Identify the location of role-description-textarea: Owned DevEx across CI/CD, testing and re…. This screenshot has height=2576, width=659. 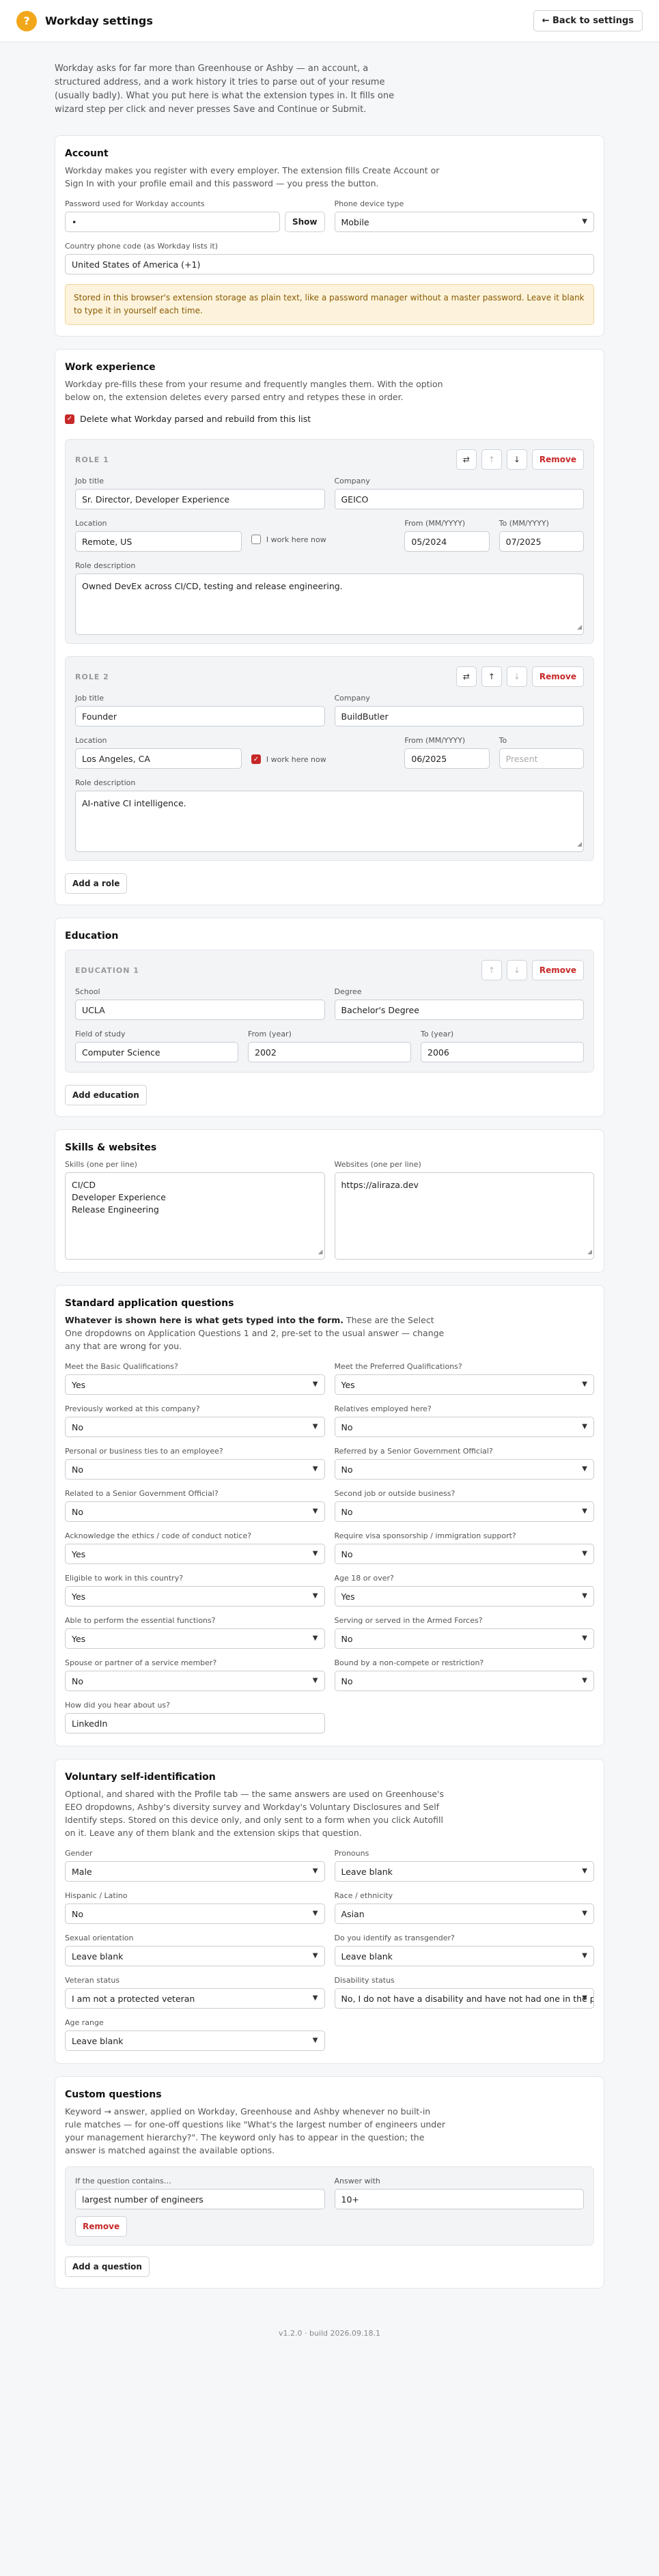
(329, 604).